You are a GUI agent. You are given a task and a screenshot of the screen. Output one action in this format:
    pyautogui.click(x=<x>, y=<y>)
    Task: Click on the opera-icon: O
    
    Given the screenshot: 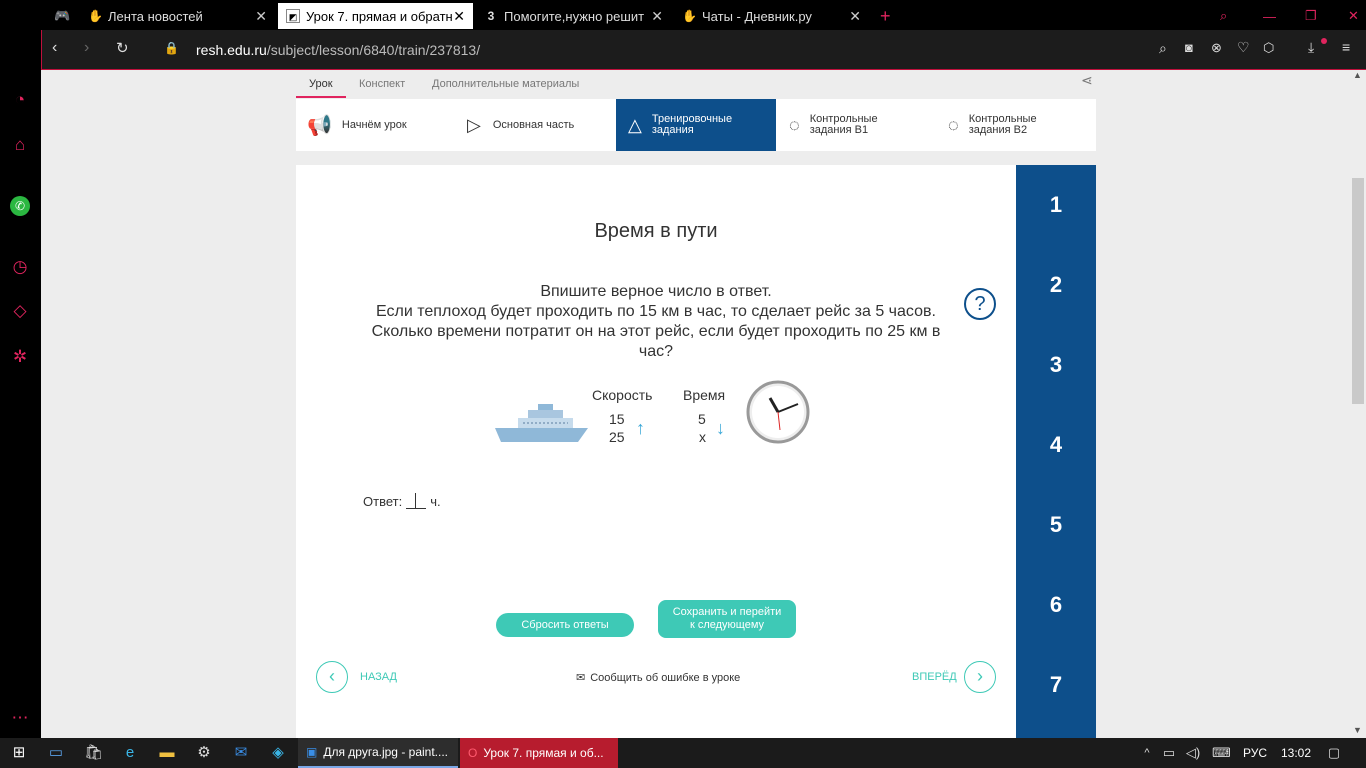 What is the action you would take?
    pyautogui.click(x=473, y=753)
    